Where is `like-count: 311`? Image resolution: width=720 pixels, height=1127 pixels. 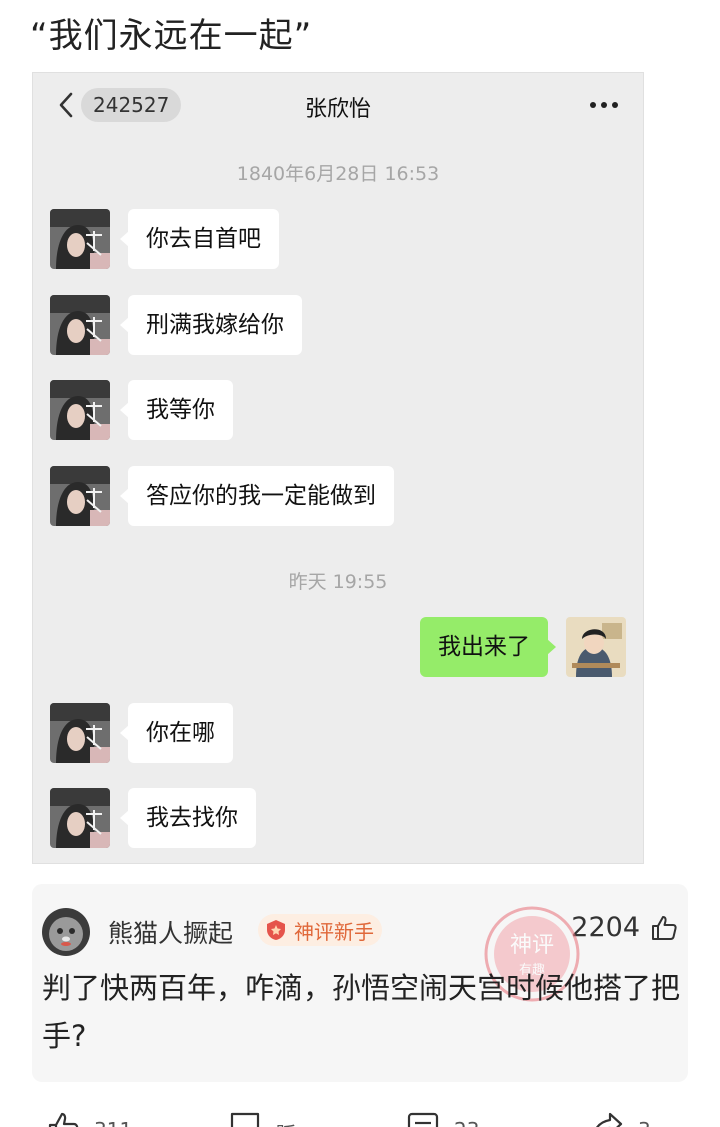 like-count: 311 is located at coordinates (113, 1122).